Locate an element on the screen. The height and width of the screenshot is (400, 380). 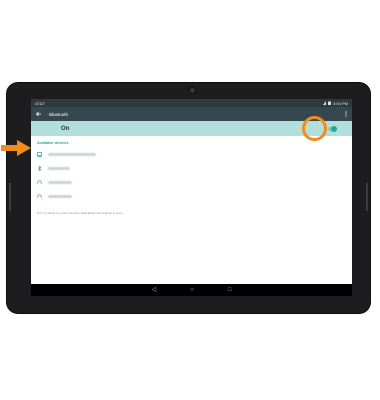
bluetooth-switch is located at coordinates (332, 128).